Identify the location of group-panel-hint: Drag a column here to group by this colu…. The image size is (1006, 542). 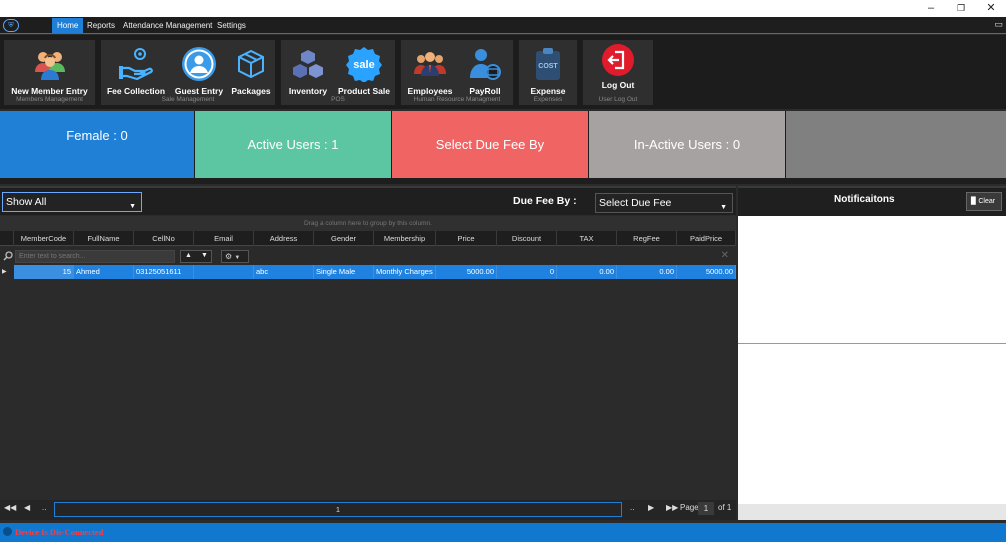
(368, 223).